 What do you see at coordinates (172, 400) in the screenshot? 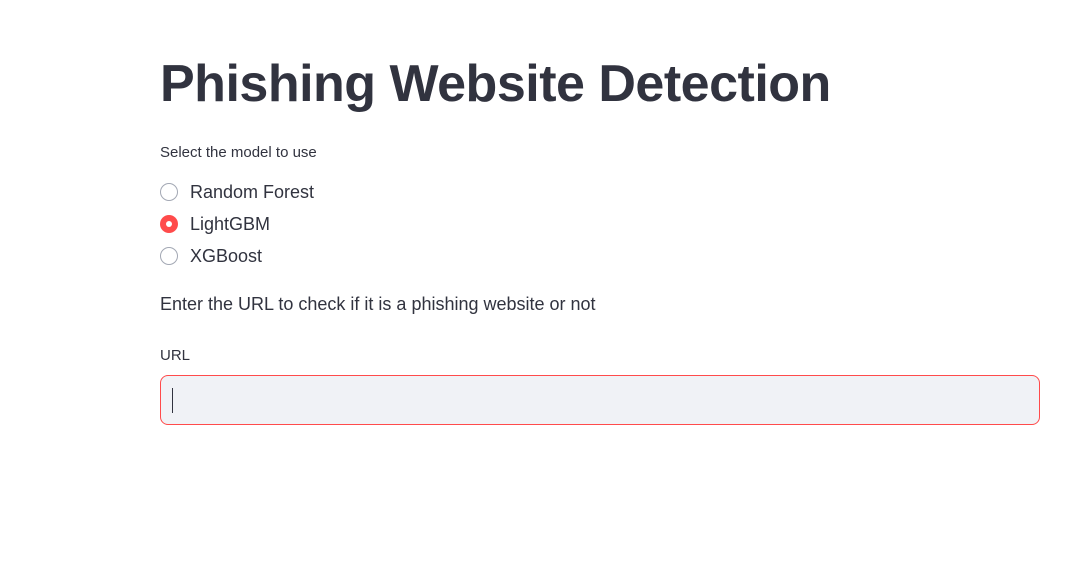
I see `text-cursor` at bounding box center [172, 400].